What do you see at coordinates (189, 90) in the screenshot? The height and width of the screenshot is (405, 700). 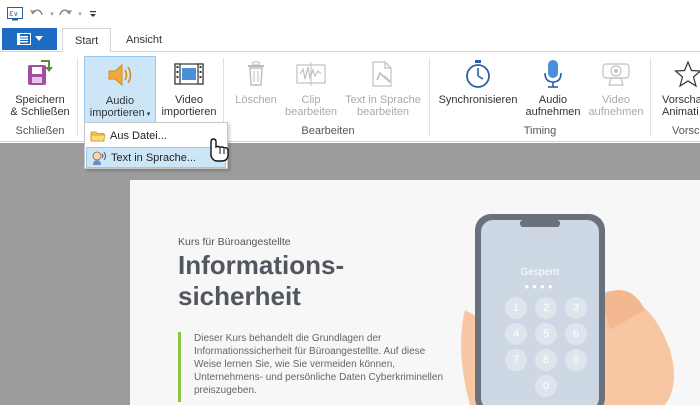 I see `import-video-button: Video importieren` at bounding box center [189, 90].